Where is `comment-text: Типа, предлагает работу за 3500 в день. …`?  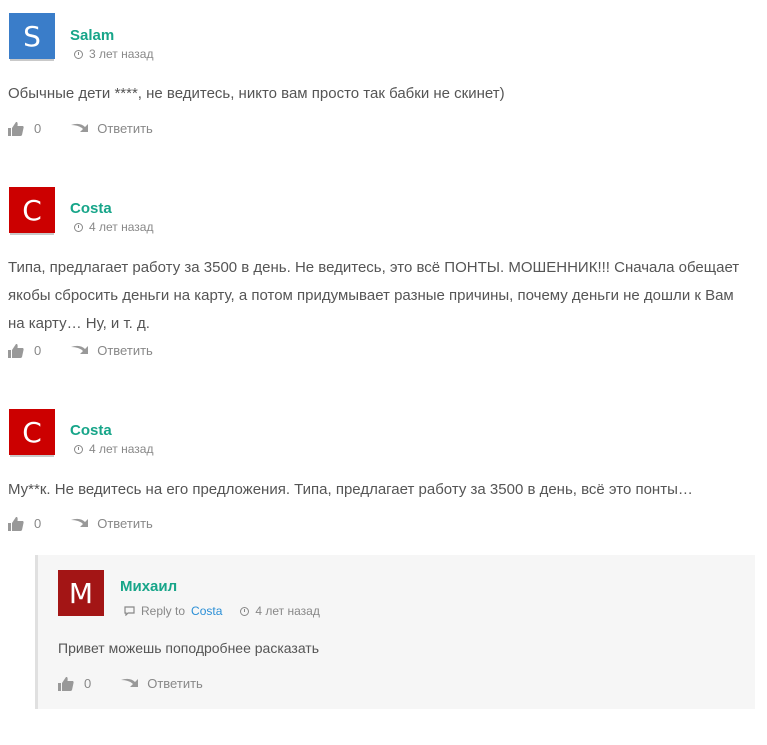 comment-text: Типа, предлагает работу за 3500 в день. … is located at coordinates (374, 295).